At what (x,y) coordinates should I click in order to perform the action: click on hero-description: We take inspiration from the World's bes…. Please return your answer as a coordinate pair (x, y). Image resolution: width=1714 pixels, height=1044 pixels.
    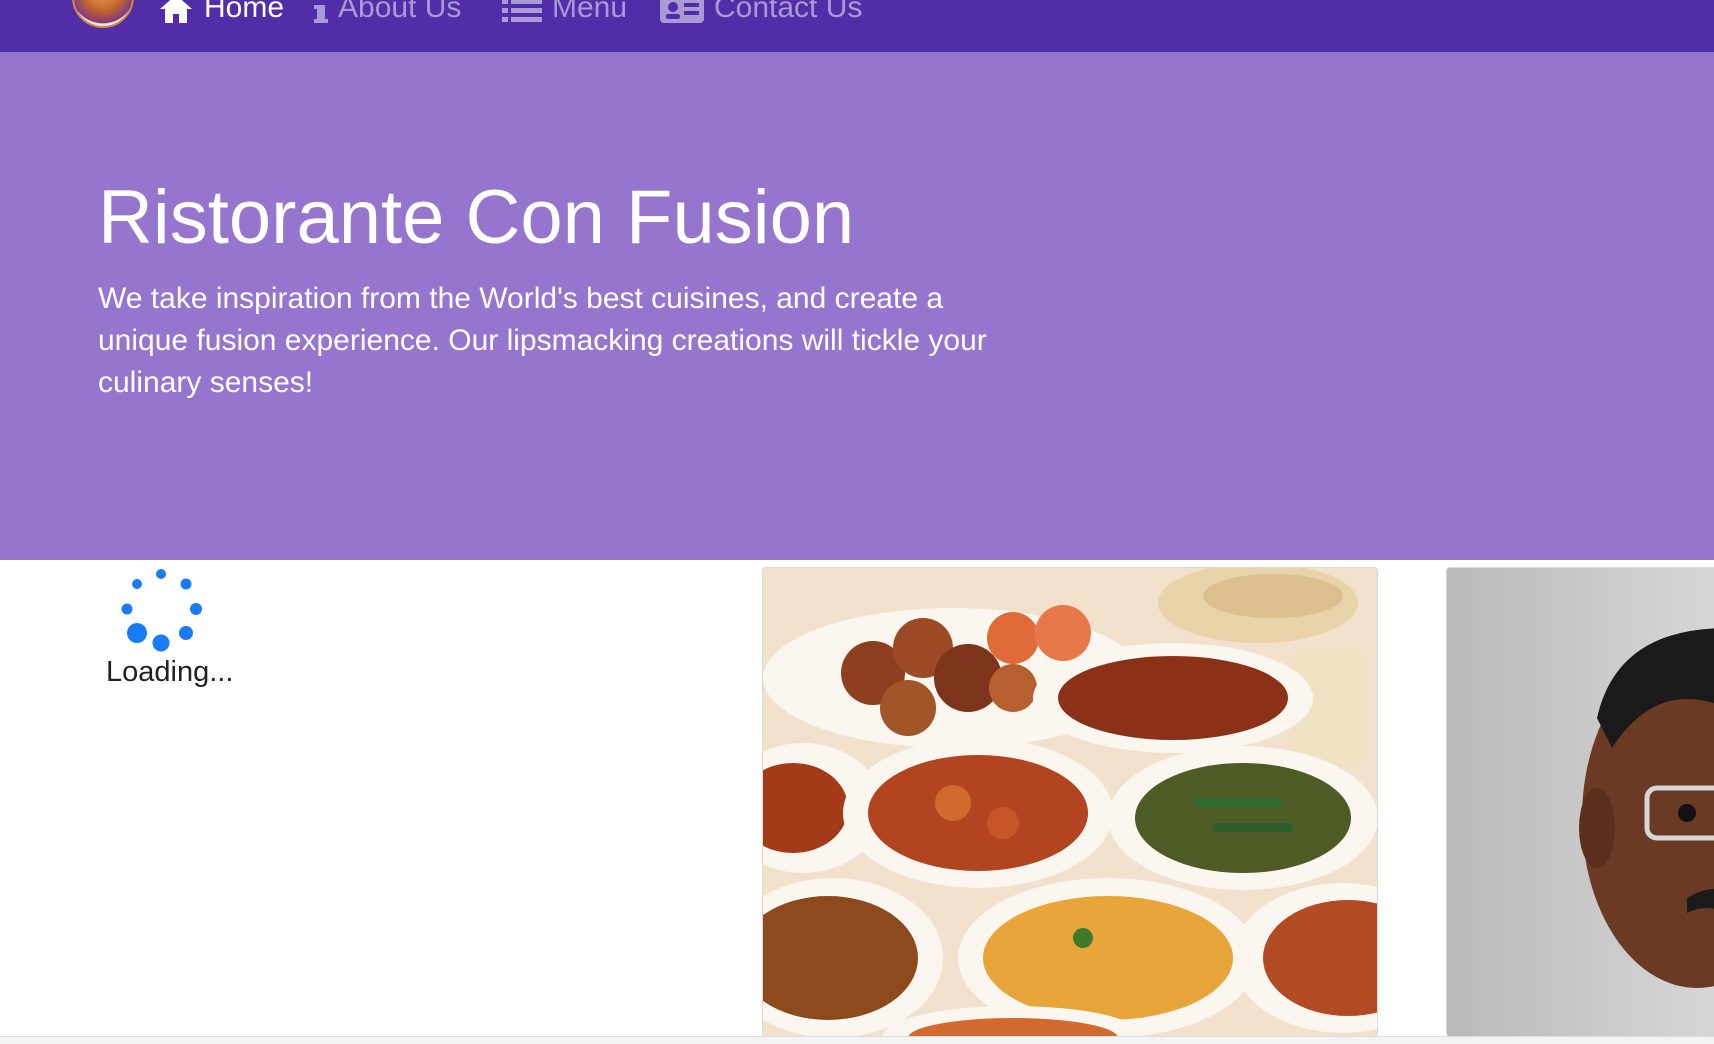
    Looking at the image, I should click on (542, 340).